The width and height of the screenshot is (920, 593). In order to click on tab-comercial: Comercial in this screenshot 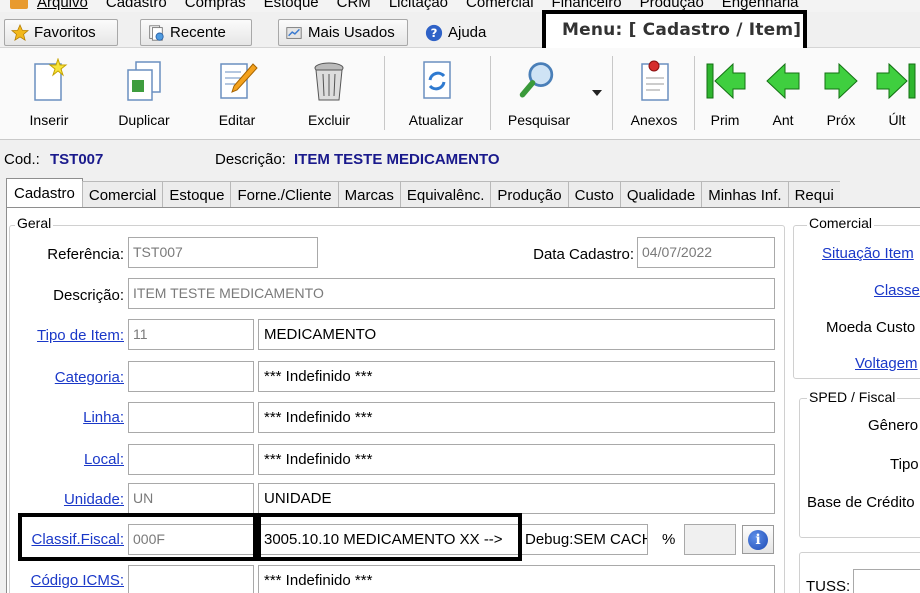, I will do `click(122, 194)`.